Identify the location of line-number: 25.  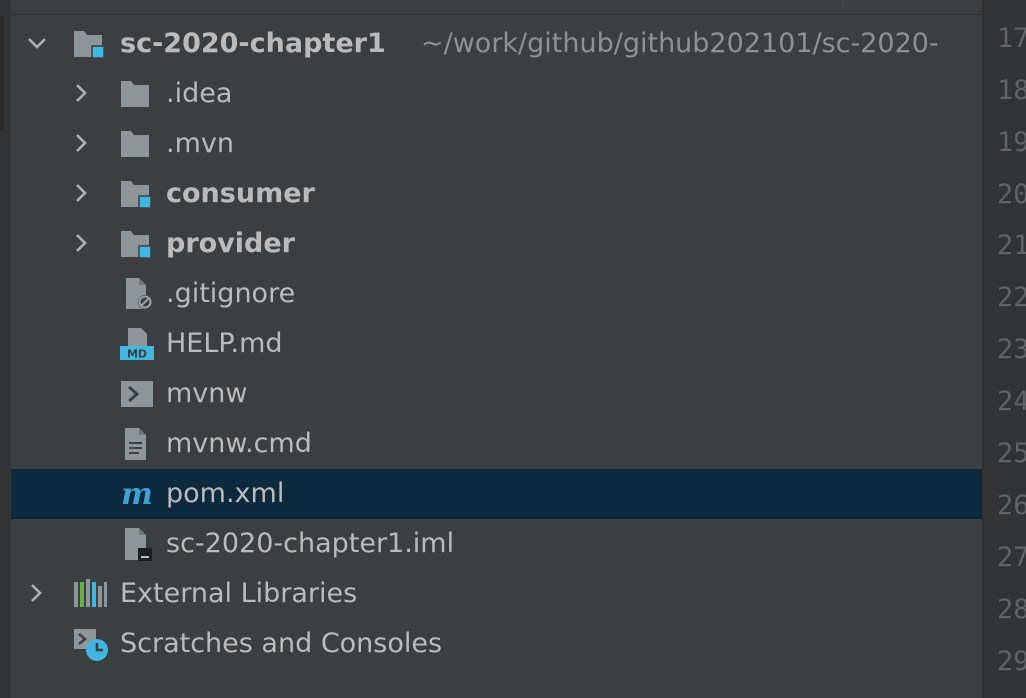
(1011, 453).